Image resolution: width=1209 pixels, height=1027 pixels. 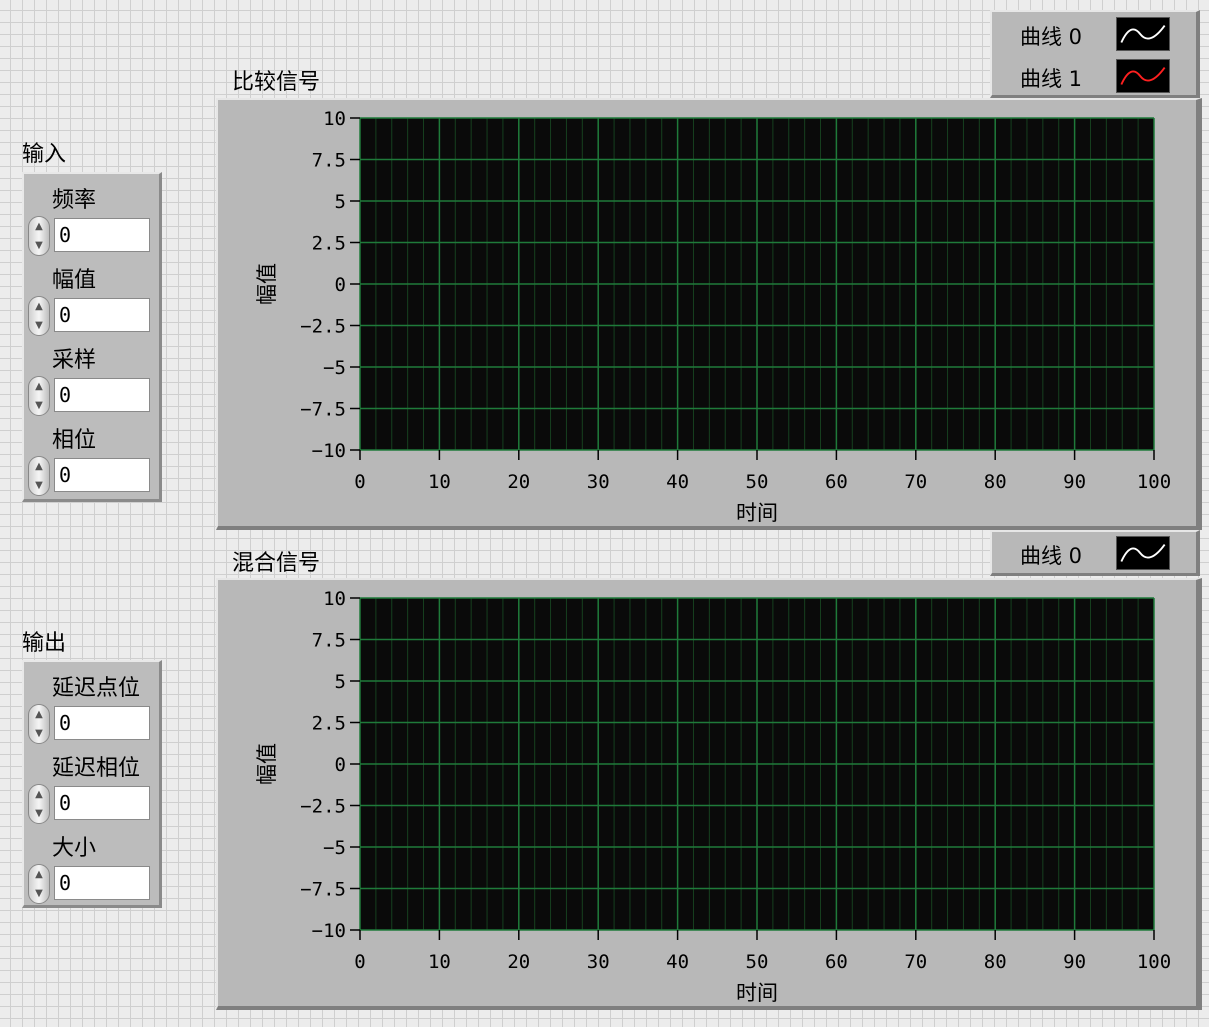 What do you see at coordinates (102, 315) in the screenshot?
I see `amplitude-input: 0` at bounding box center [102, 315].